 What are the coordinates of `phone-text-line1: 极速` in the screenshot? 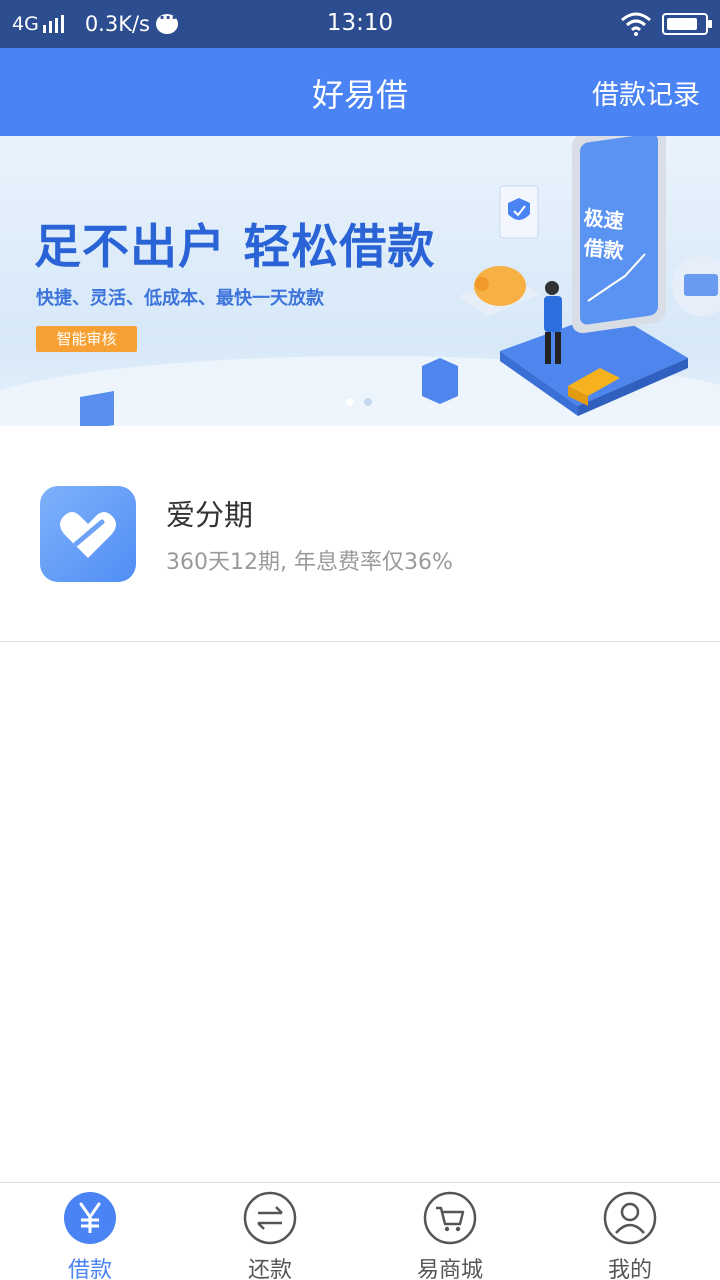 It's located at (604, 219).